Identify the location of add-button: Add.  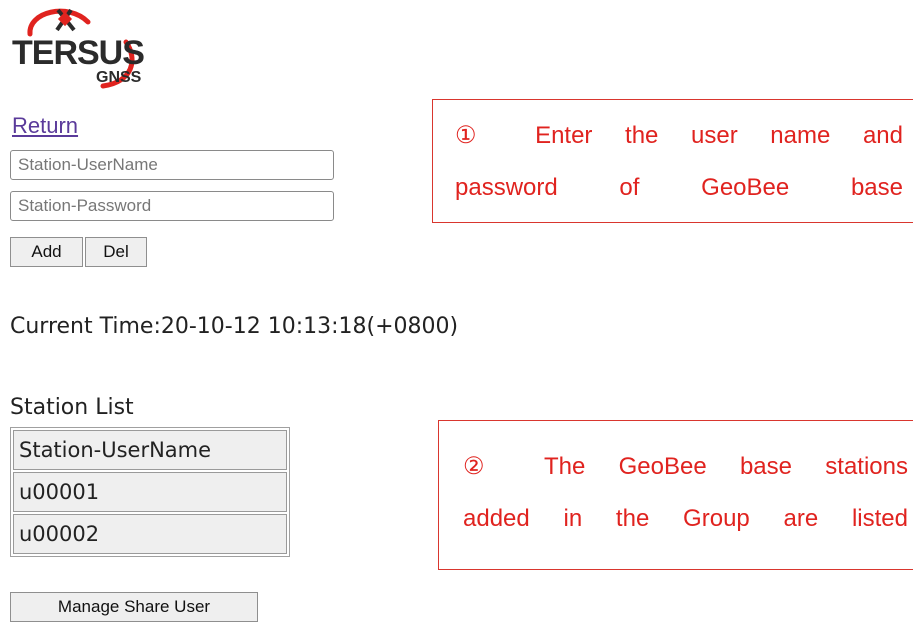
(46, 252).